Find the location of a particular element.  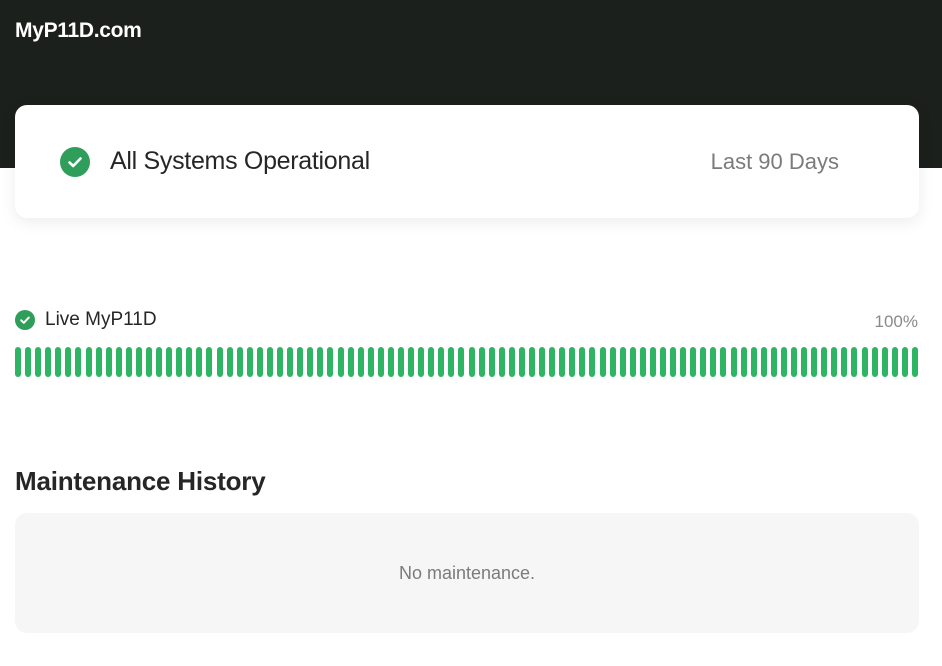

component-name: Live MyP11D is located at coordinates (101, 319).